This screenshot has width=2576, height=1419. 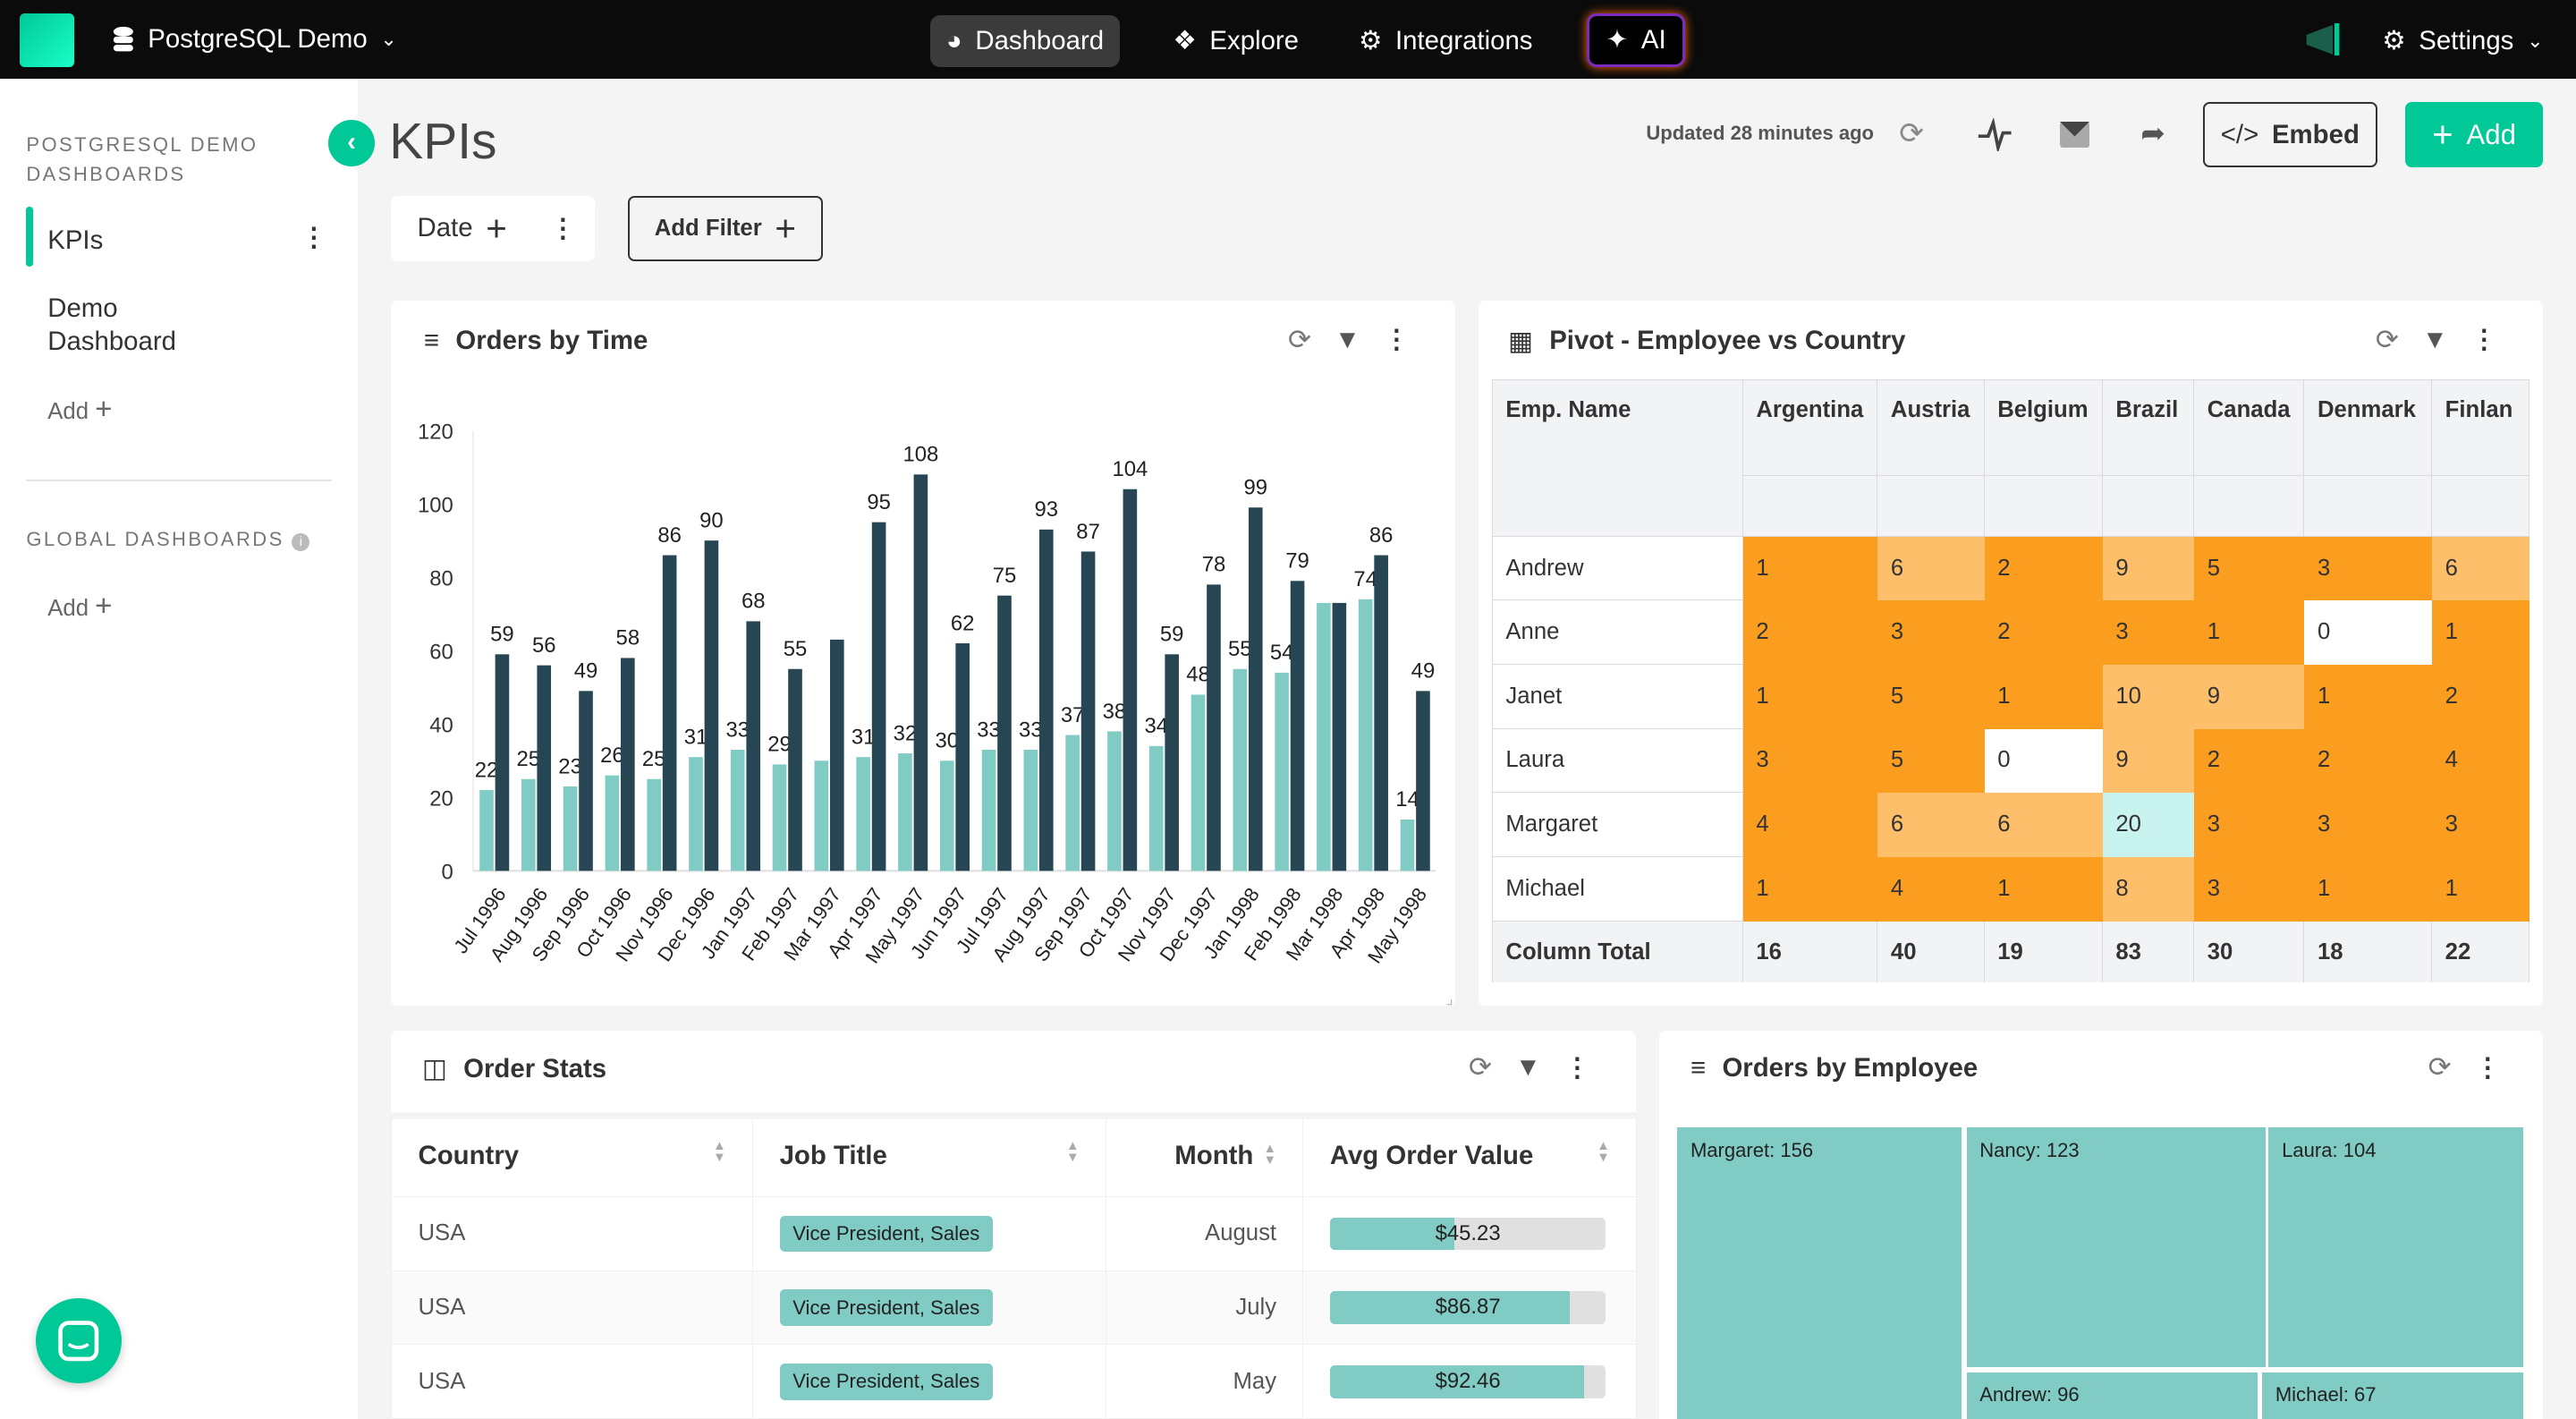 I want to click on treemap-cell: Margaret: 156, so click(x=1819, y=1272).